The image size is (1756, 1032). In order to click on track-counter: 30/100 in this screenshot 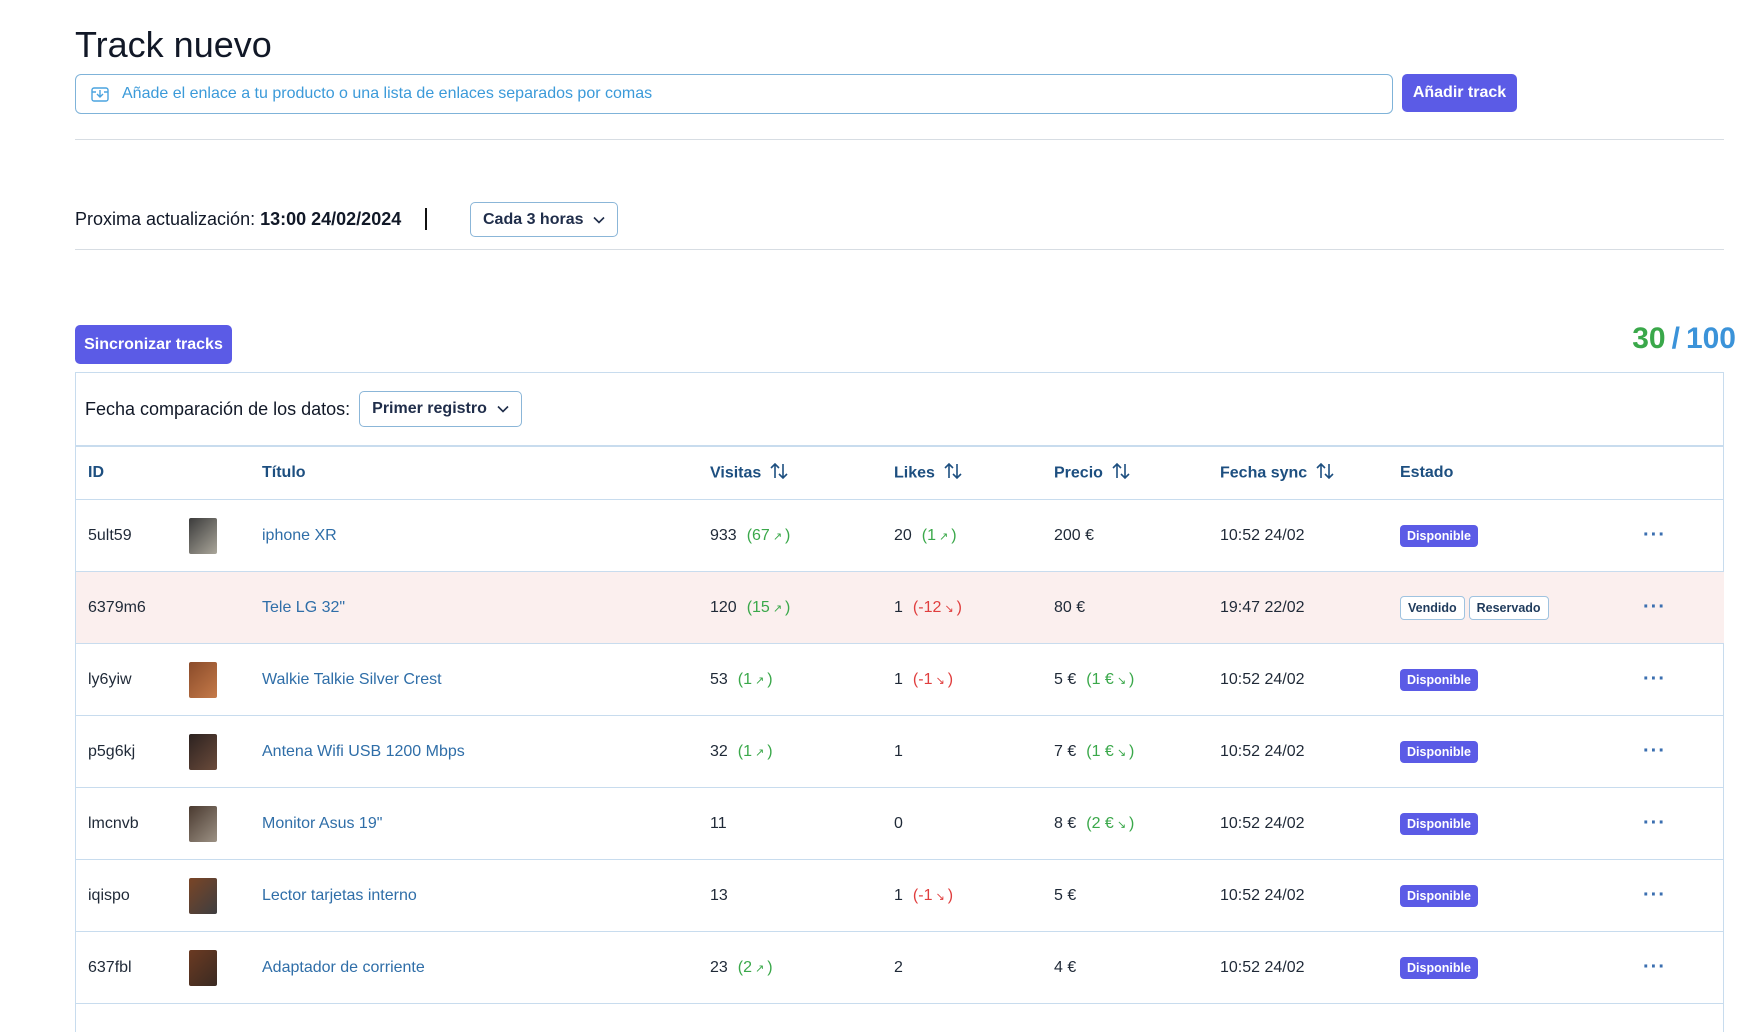, I will do `click(1684, 339)`.